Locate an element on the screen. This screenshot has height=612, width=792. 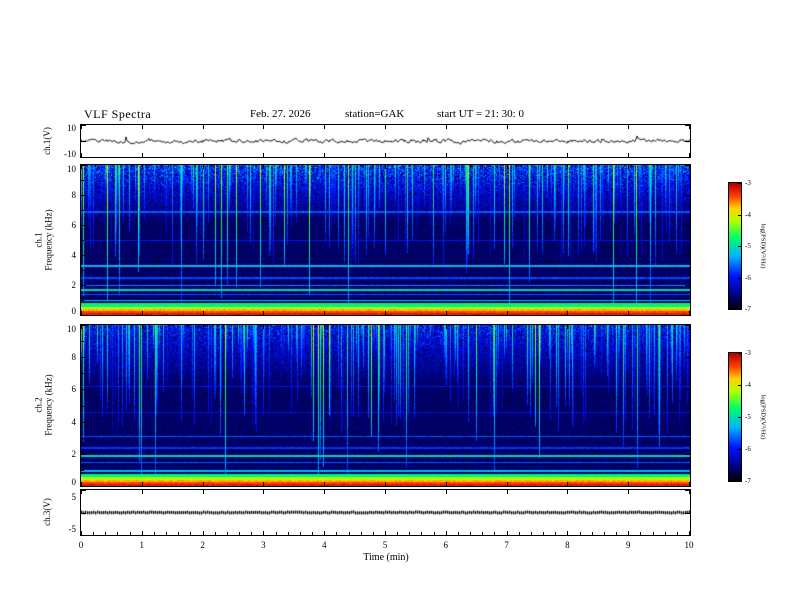
x-tick-label: 3 is located at coordinates (263, 545).